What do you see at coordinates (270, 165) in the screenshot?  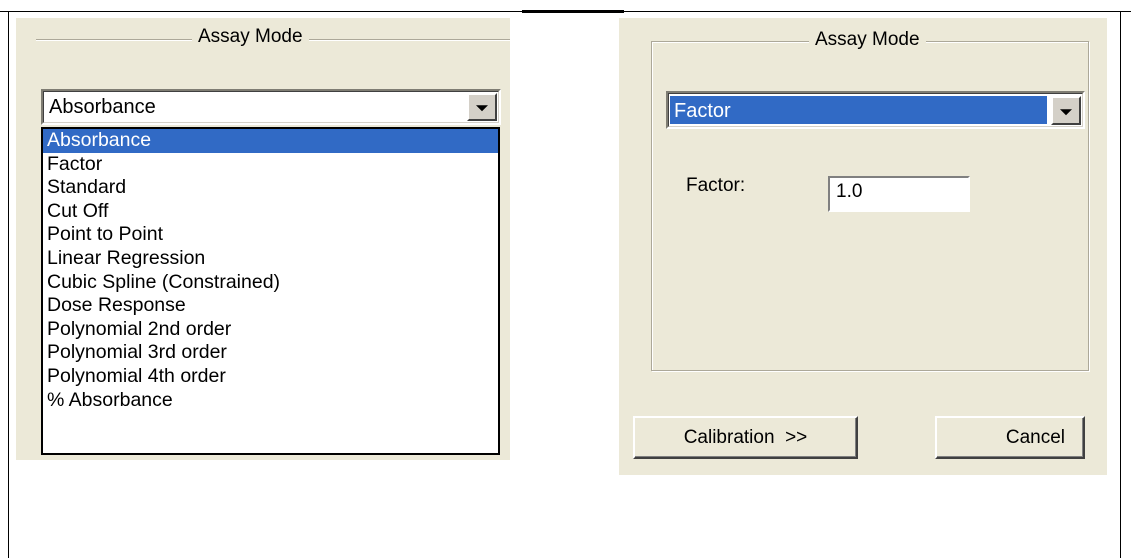 I see `list-item-factor: Factor` at bounding box center [270, 165].